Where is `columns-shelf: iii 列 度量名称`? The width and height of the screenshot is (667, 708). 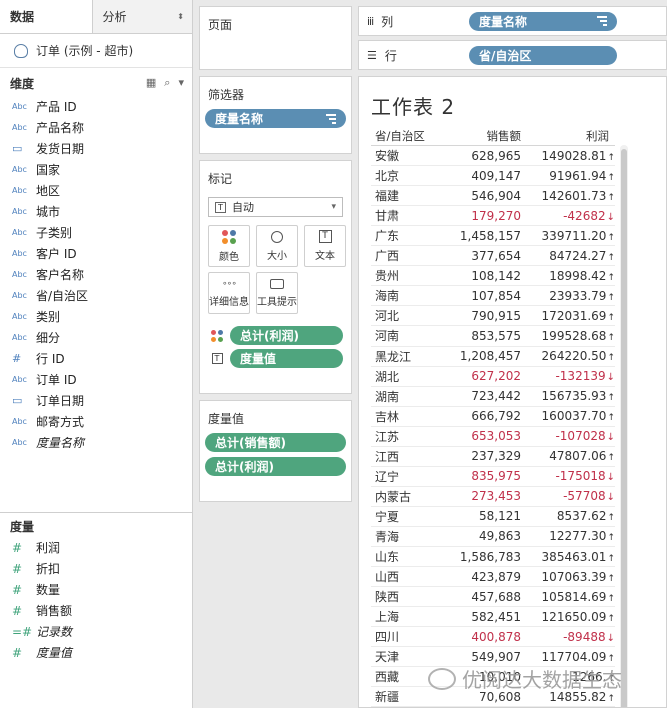
columns-shelf: iii 列 度量名称 is located at coordinates (512, 21).